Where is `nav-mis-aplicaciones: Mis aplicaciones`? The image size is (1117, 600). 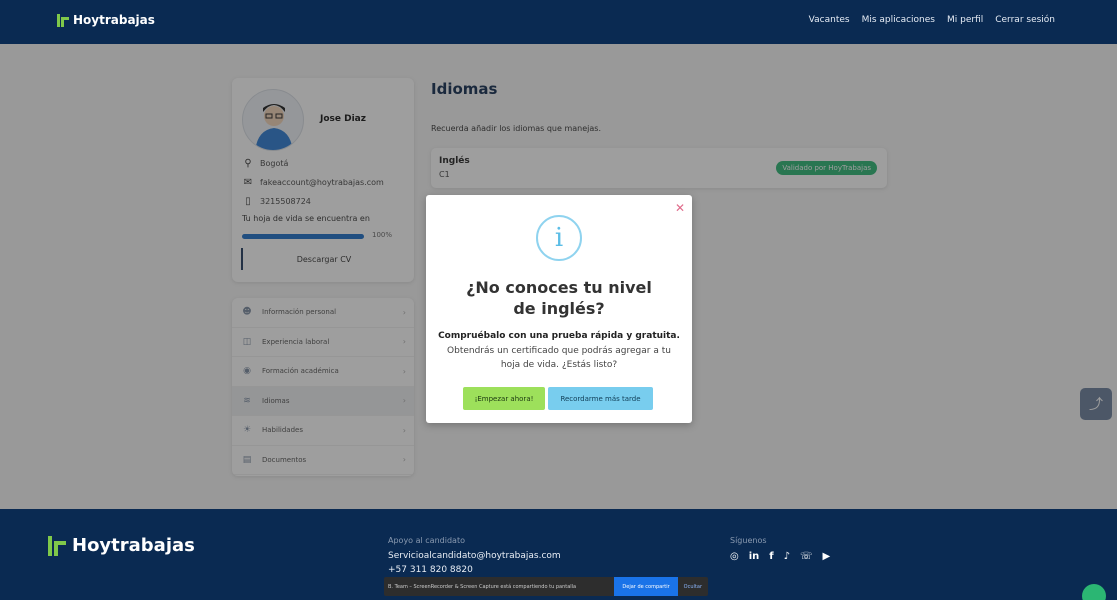 nav-mis-aplicaciones: Mis aplicaciones is located at coordinates (898, 20).